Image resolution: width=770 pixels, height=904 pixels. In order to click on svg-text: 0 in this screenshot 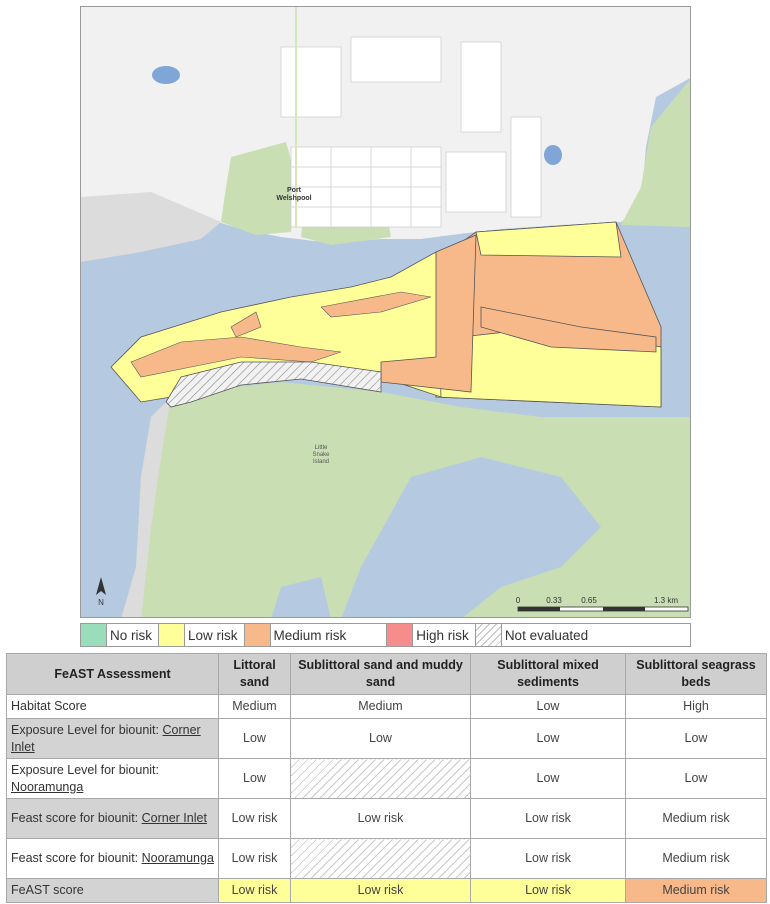, I will do `click(518, 600)`.